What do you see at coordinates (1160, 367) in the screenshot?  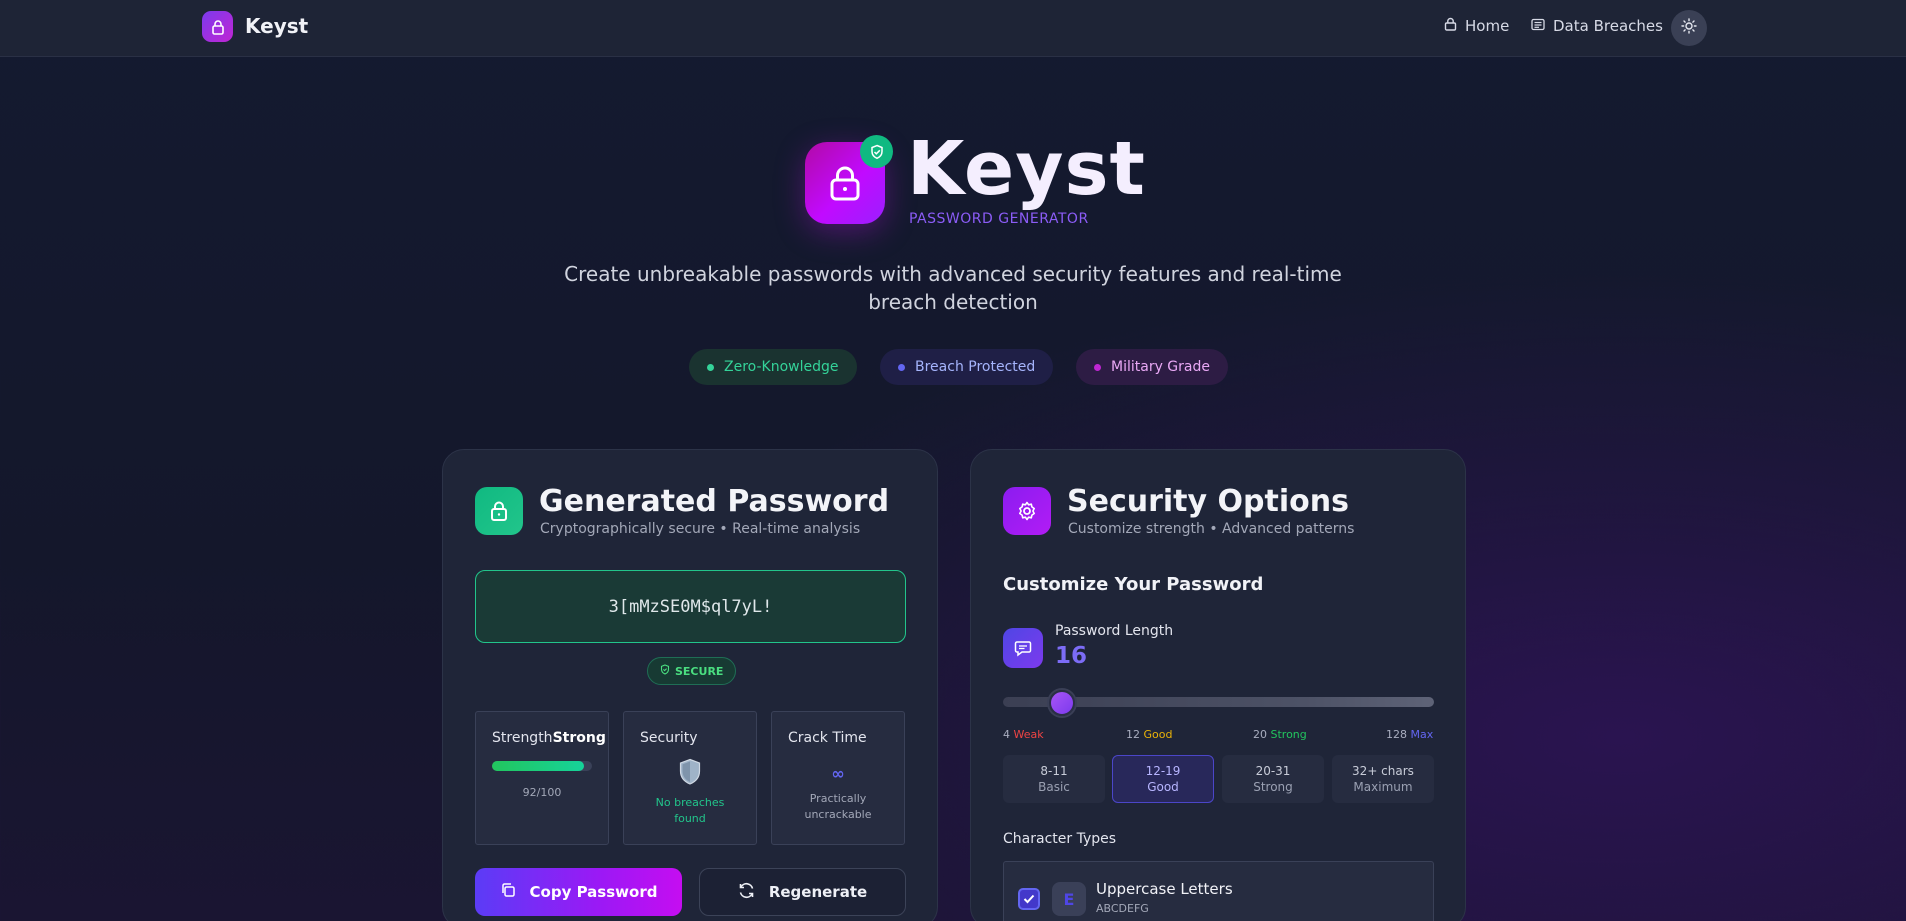 I see `pill-label: Military Grade` at bounding box center [1160, 367].